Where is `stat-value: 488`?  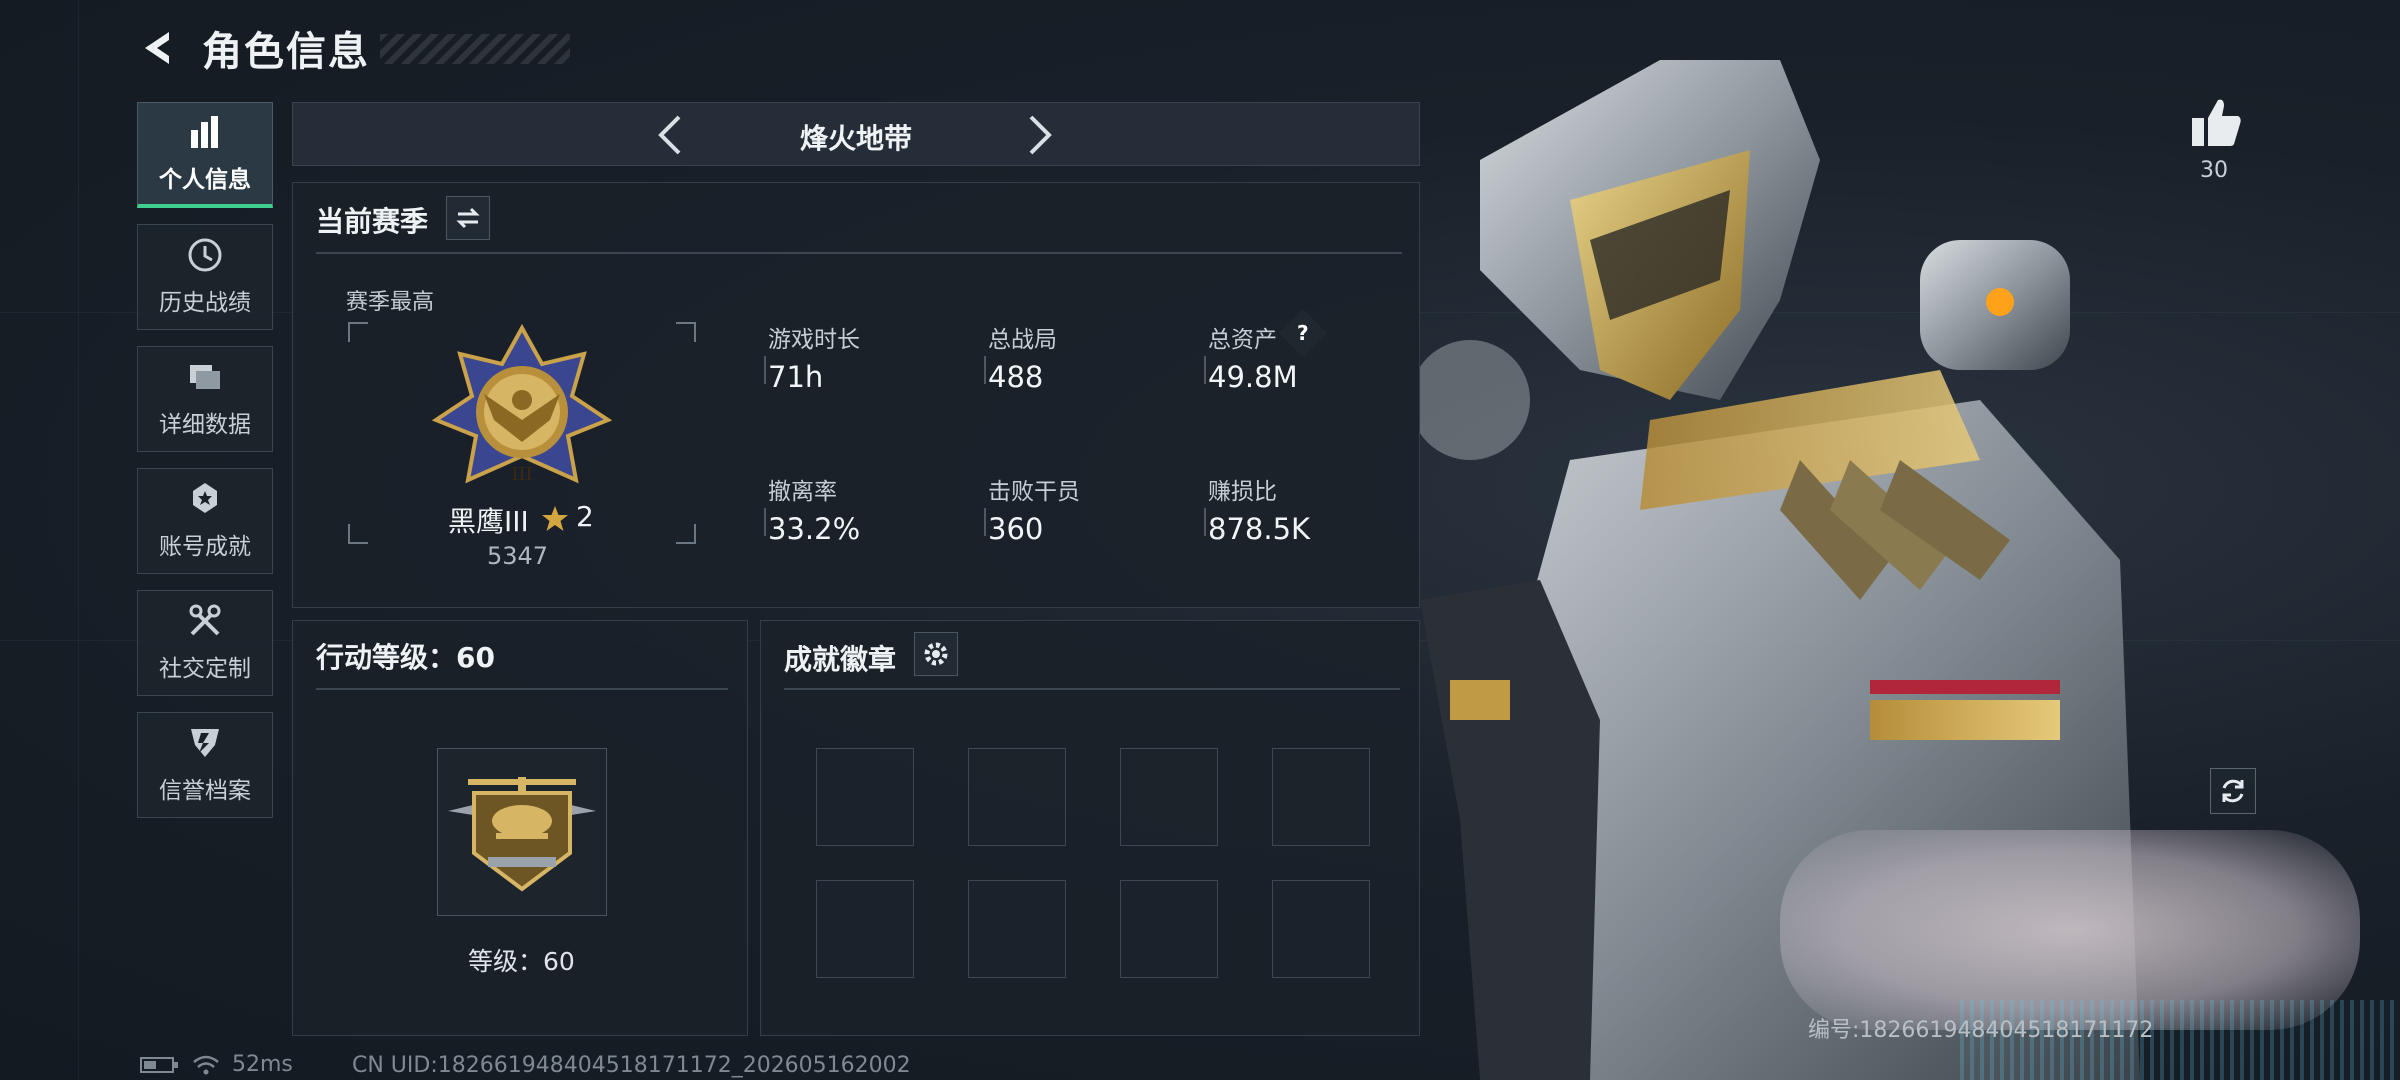 stat-value: 488 is located at coordinates (1016, 377).